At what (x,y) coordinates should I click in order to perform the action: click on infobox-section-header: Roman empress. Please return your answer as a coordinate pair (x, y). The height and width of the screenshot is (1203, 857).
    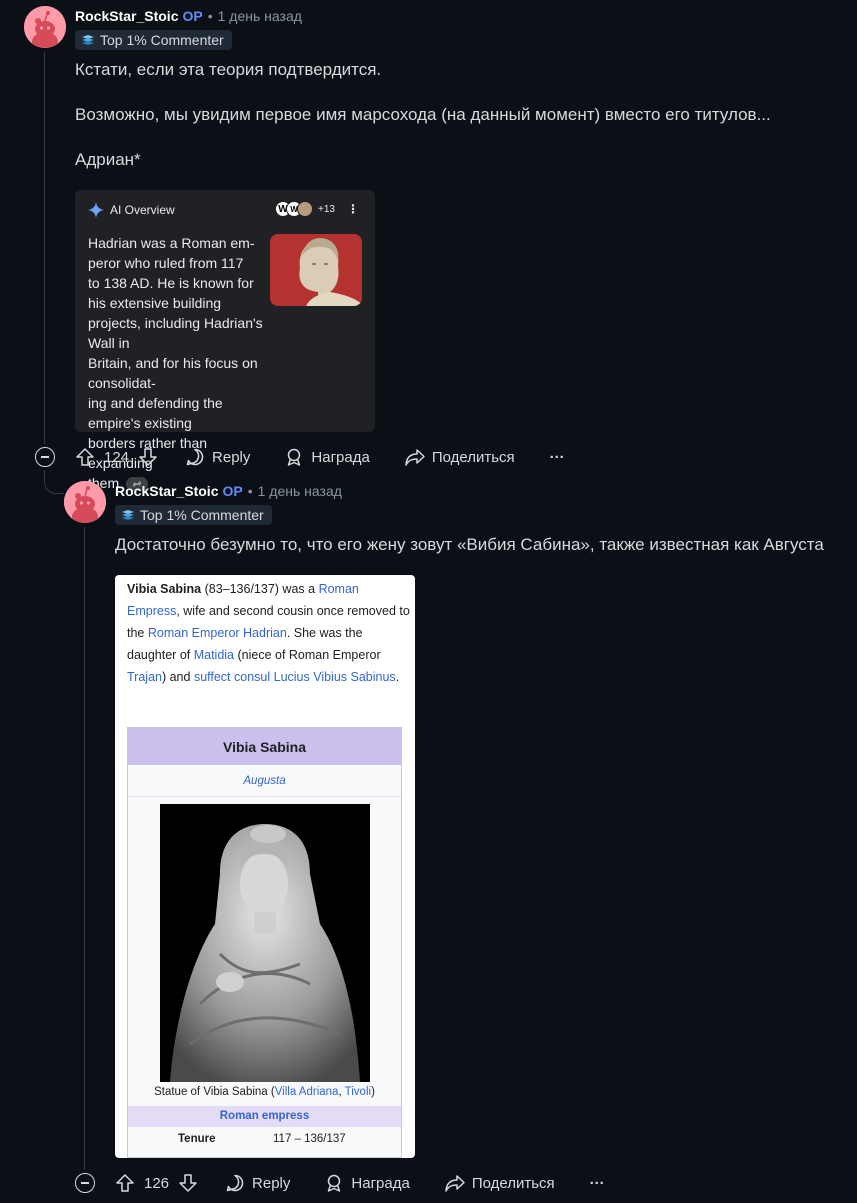
    Looking at the image, I should click on (264, 1116).